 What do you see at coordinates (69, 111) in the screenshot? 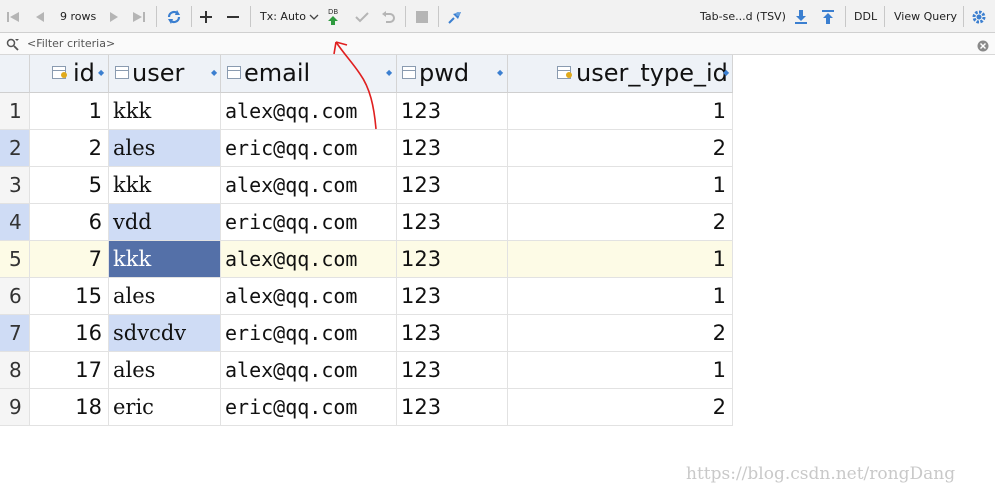
I see `cell-id: 1` at bounding box center [69, 111].